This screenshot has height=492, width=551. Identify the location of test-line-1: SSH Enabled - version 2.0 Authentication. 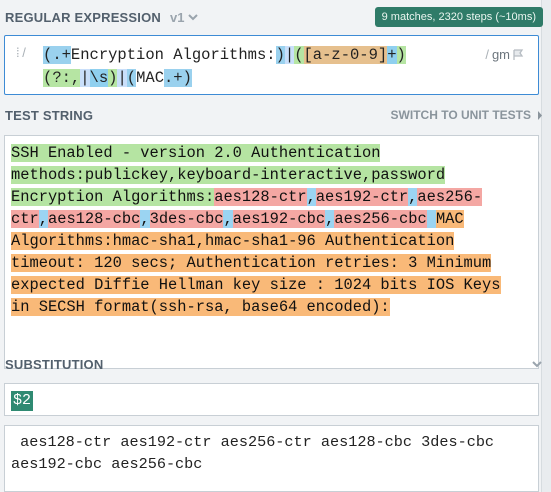
(196, 153).